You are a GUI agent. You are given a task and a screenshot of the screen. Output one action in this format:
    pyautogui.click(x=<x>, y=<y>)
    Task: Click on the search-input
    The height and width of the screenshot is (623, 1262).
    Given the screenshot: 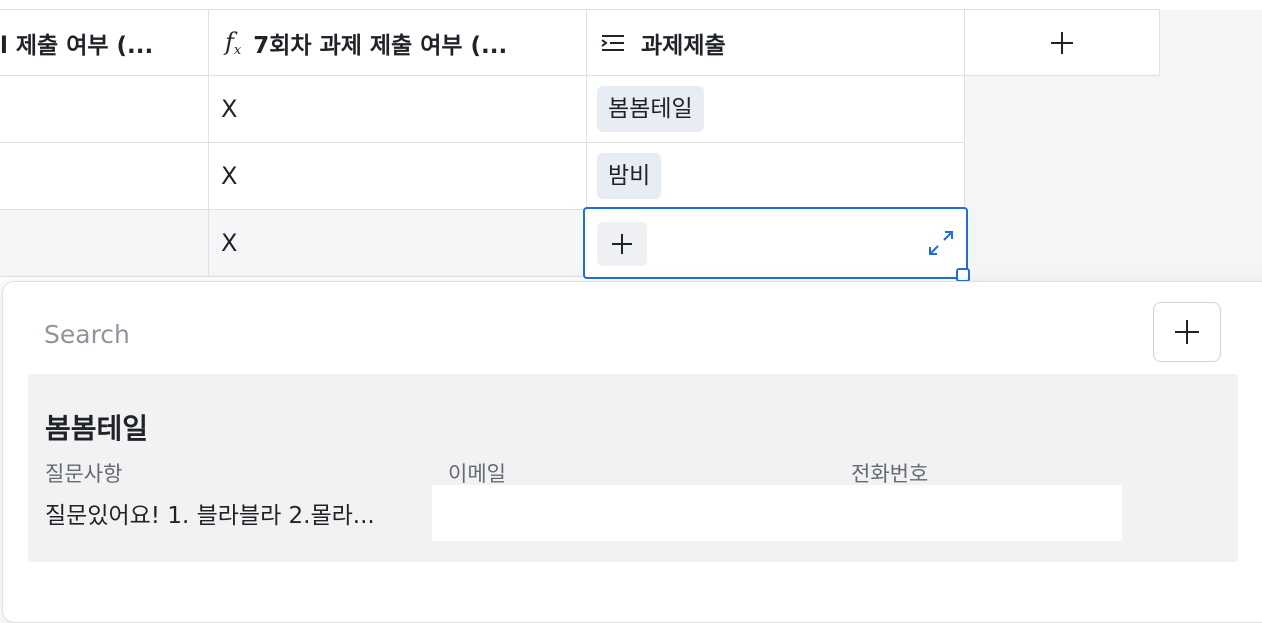 What is the action you would take?
    pyautogui.click(x=544, y=334)
    